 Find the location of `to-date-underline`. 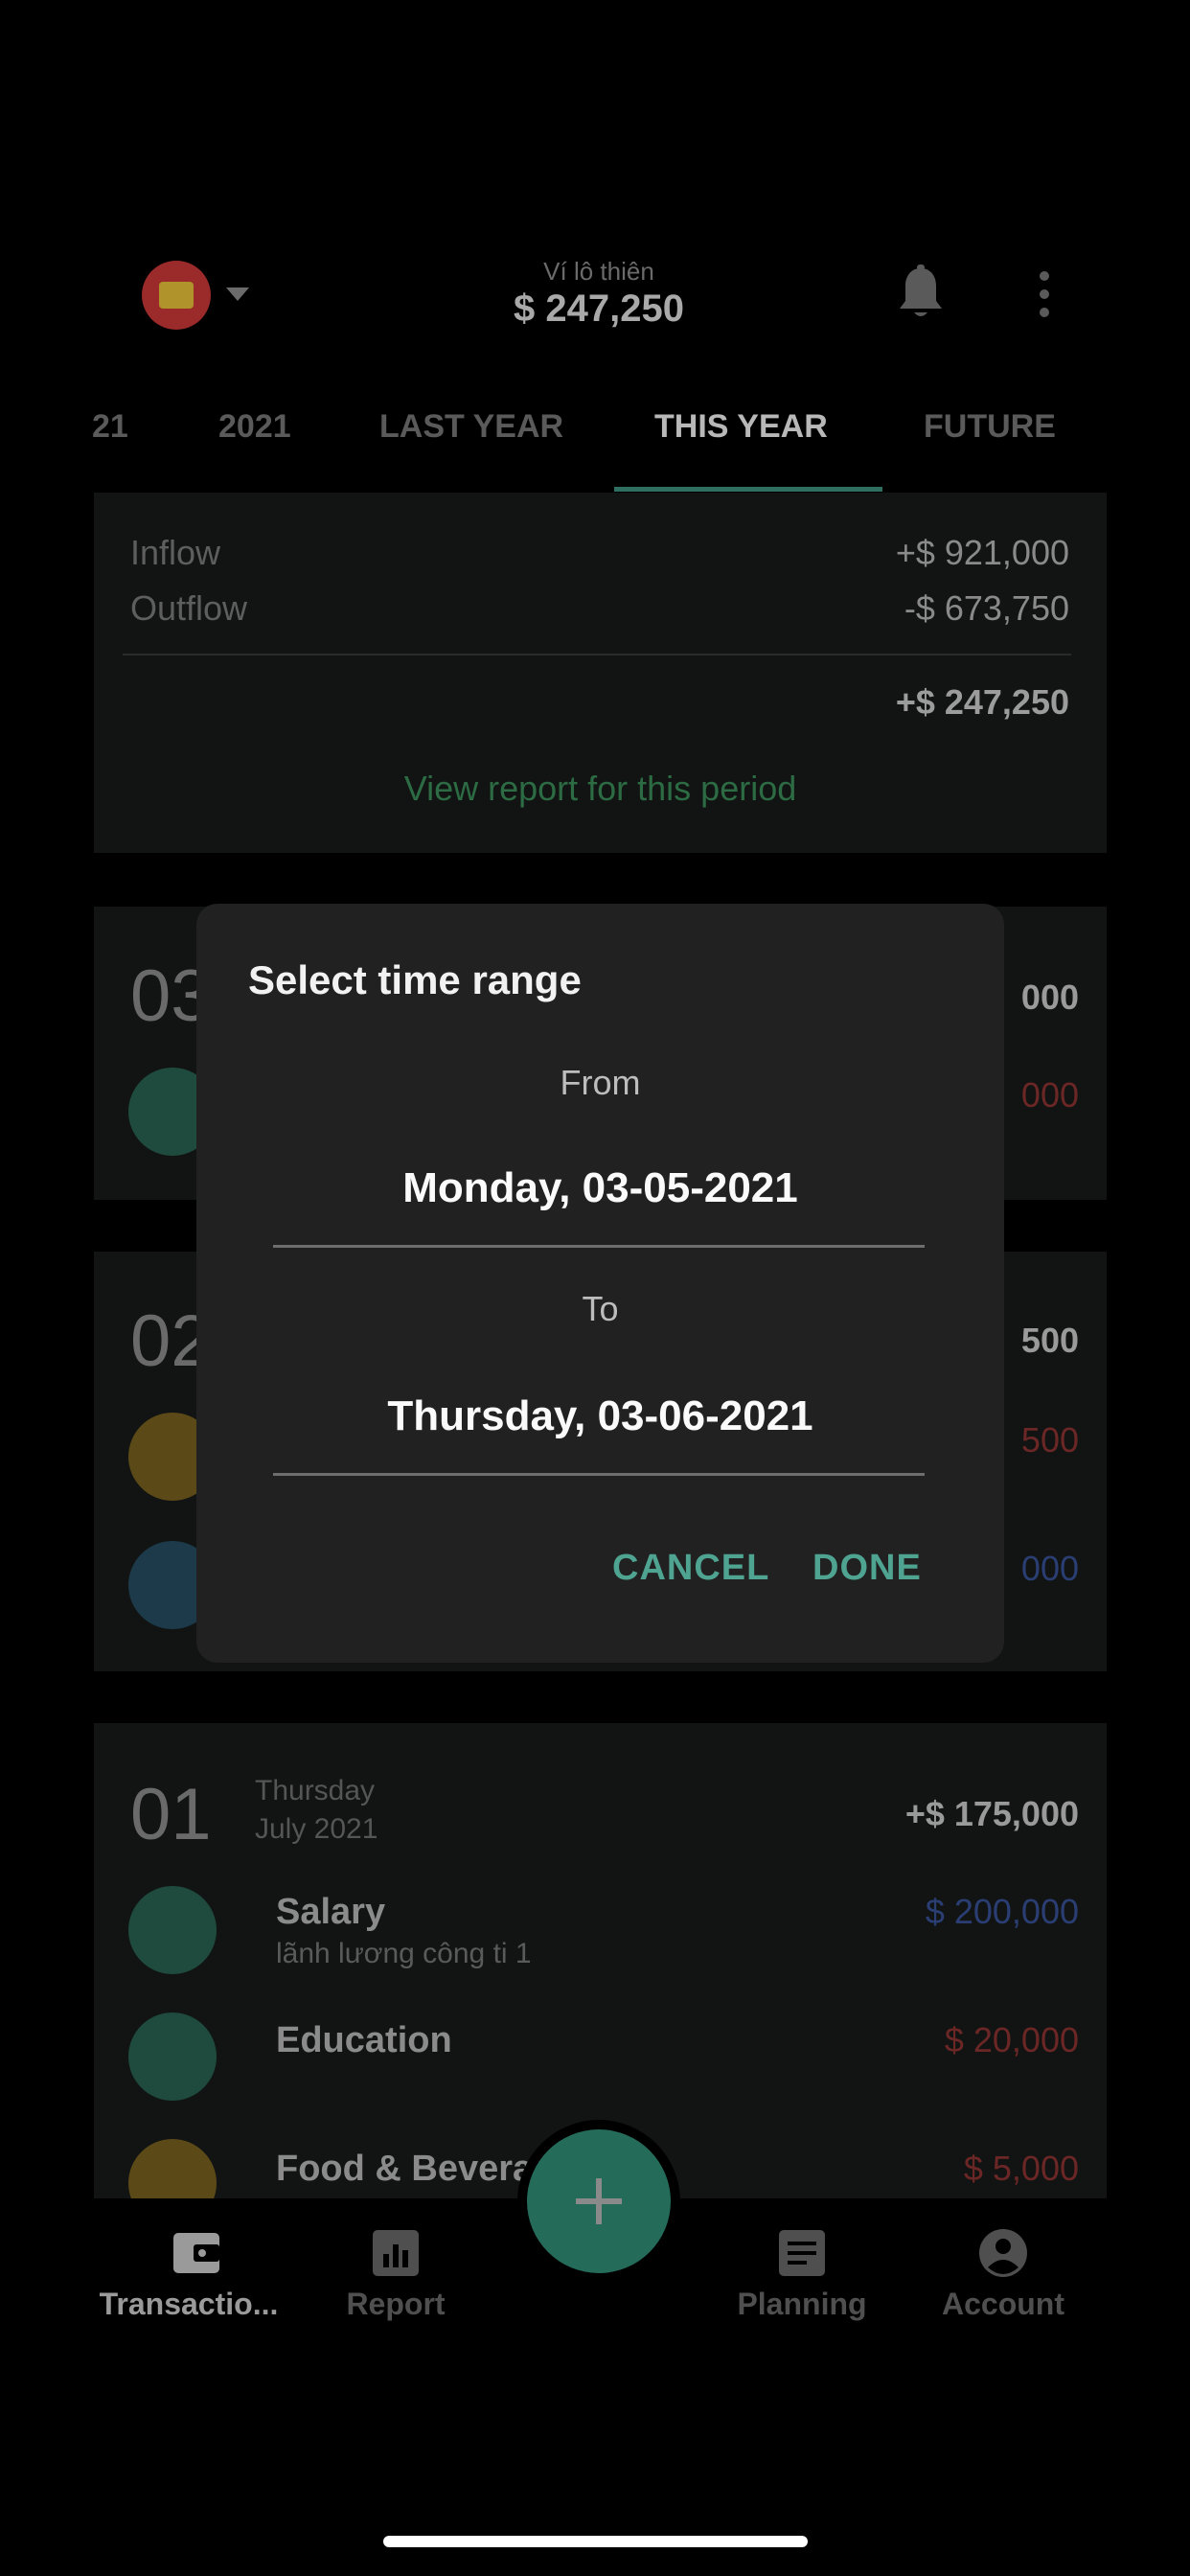

to-date-underline is located at coordinates (599, 1474).